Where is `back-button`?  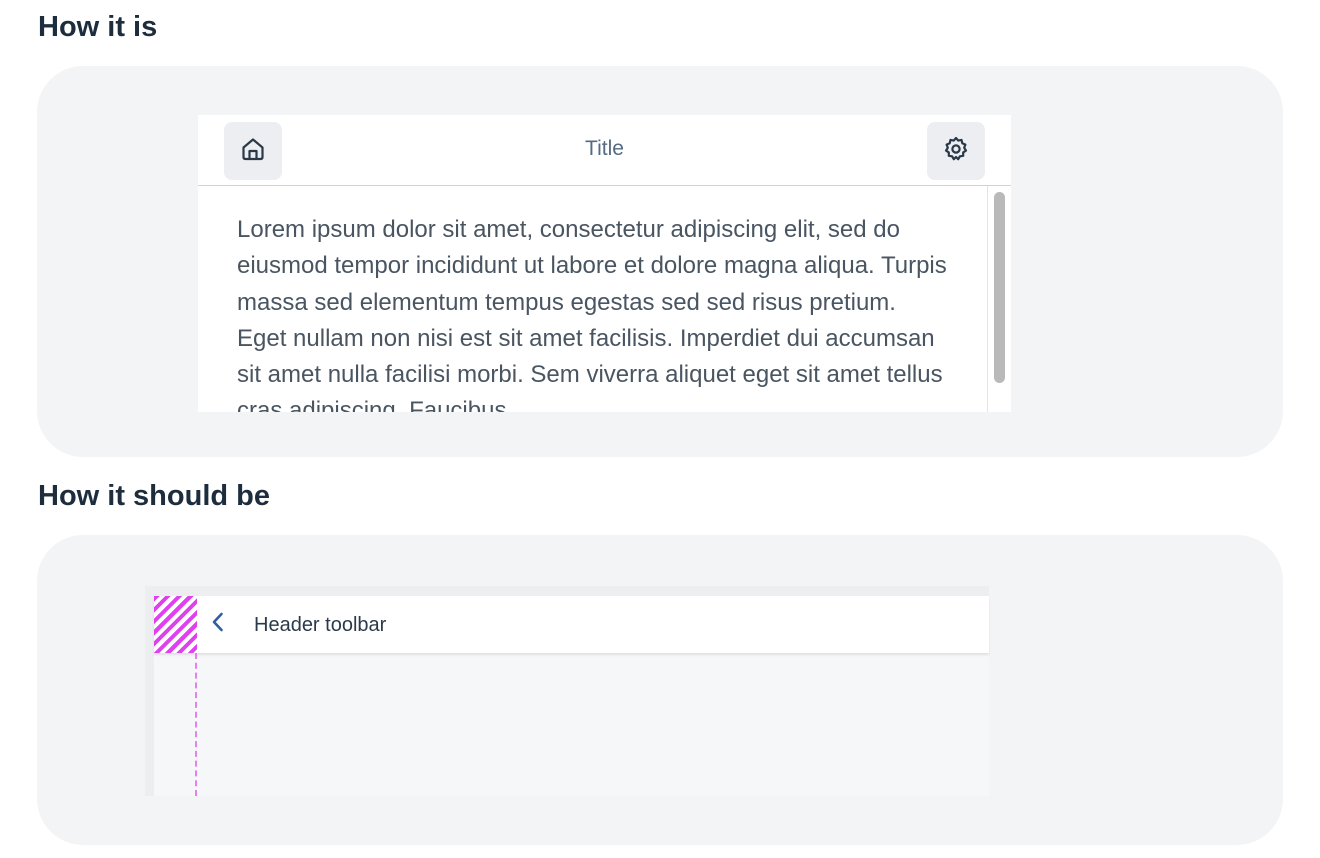 back-button is located at coordinates (218, 624).